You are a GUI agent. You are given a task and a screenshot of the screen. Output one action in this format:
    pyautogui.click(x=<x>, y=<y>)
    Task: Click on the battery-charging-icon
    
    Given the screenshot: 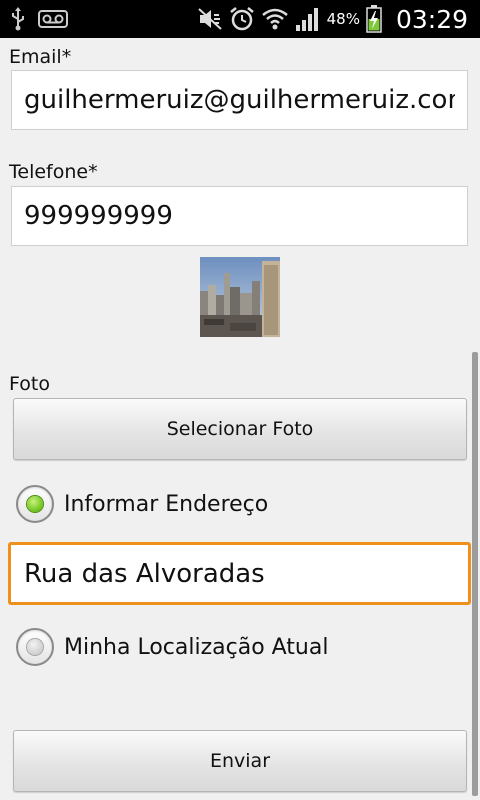 What is the action you would take?
    pyautogui.click(x=374, y=19)
    